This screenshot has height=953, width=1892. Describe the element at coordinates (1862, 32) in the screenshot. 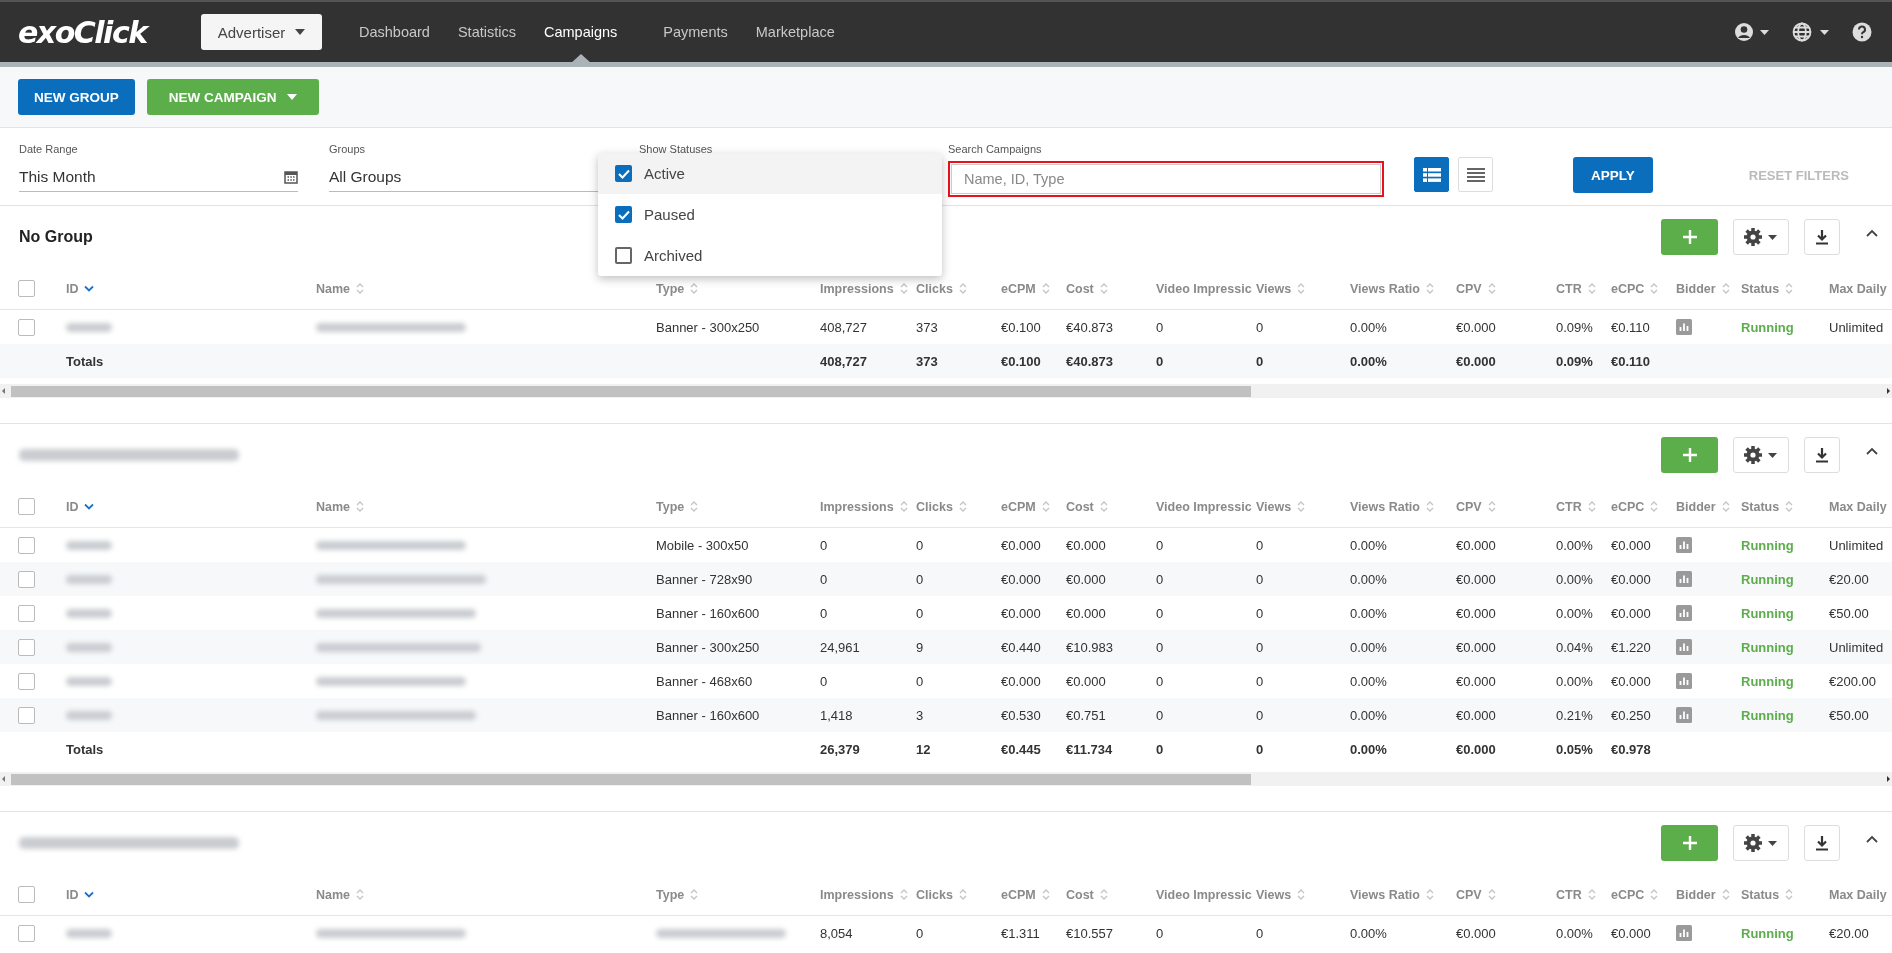

I see `help-icon` at that location.